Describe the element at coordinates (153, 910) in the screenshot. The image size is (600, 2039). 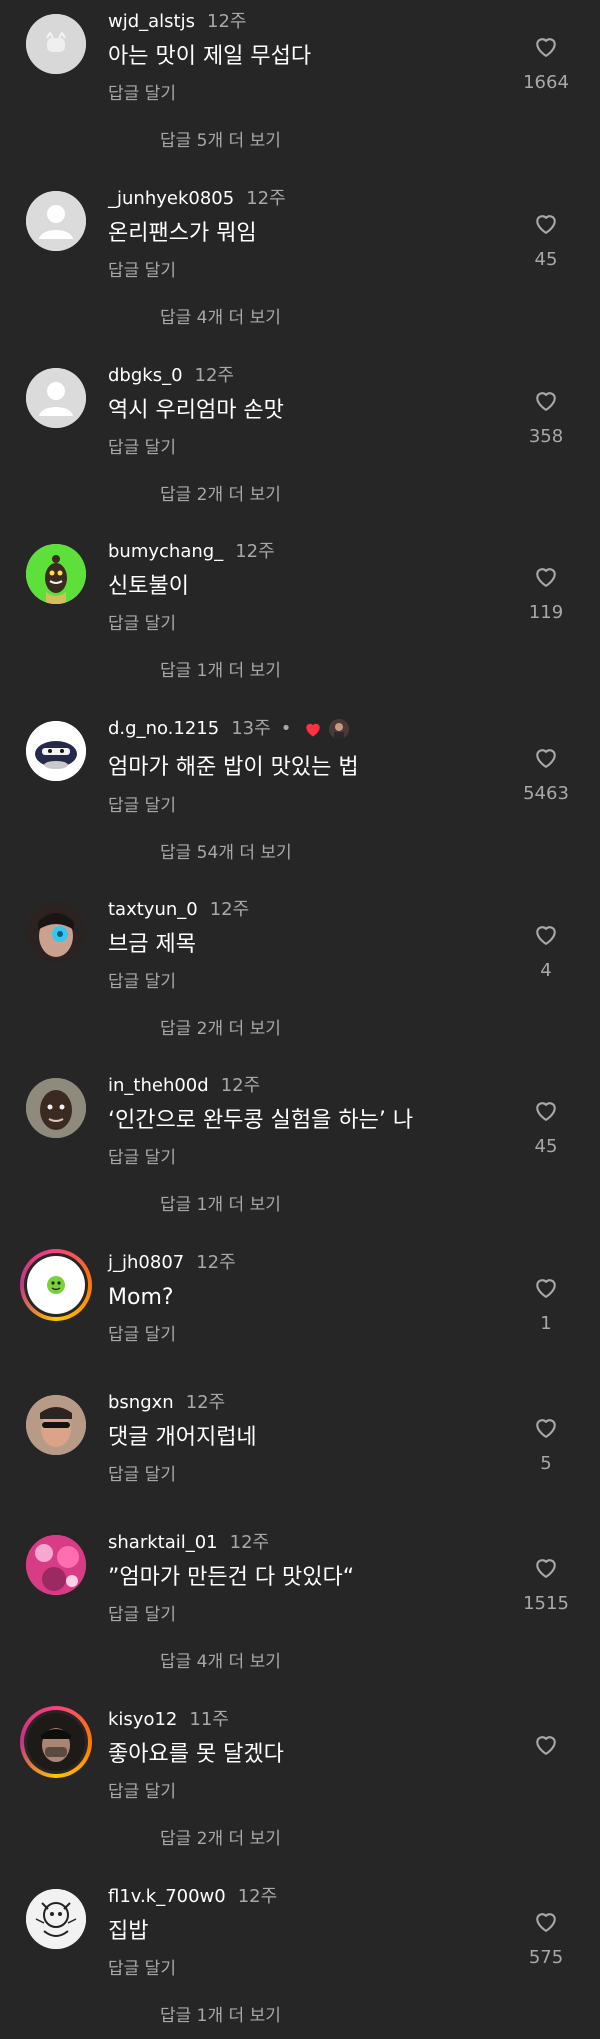
I see `comment-username: taxtyun_0` at that location.